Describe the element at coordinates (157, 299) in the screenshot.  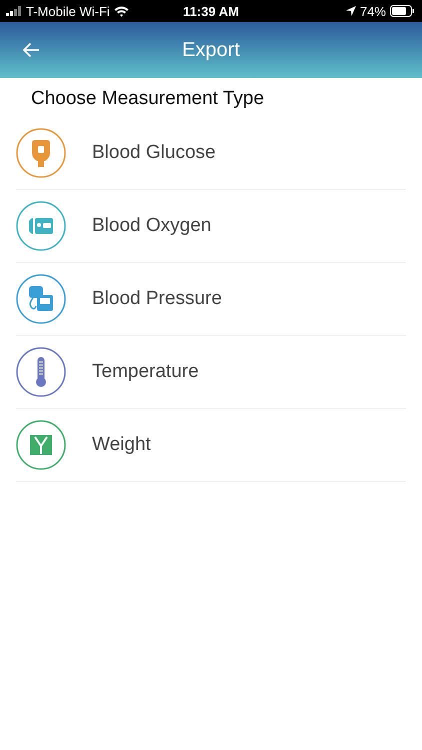
I see `measurement-label: Blood Pressure` at that location.